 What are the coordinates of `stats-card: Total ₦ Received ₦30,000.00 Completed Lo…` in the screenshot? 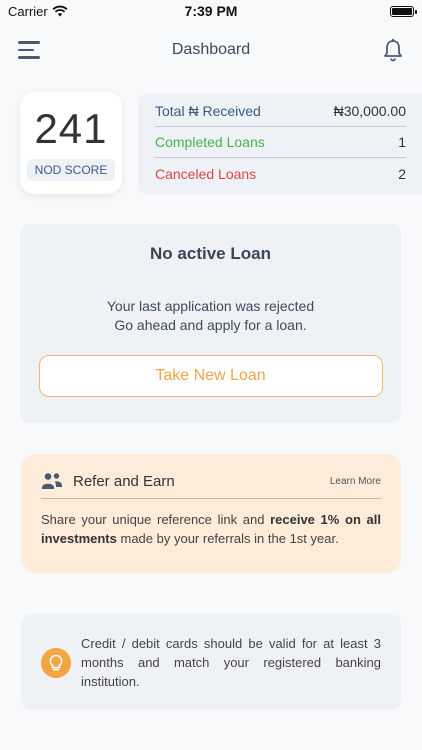 It's located at (280, 144).